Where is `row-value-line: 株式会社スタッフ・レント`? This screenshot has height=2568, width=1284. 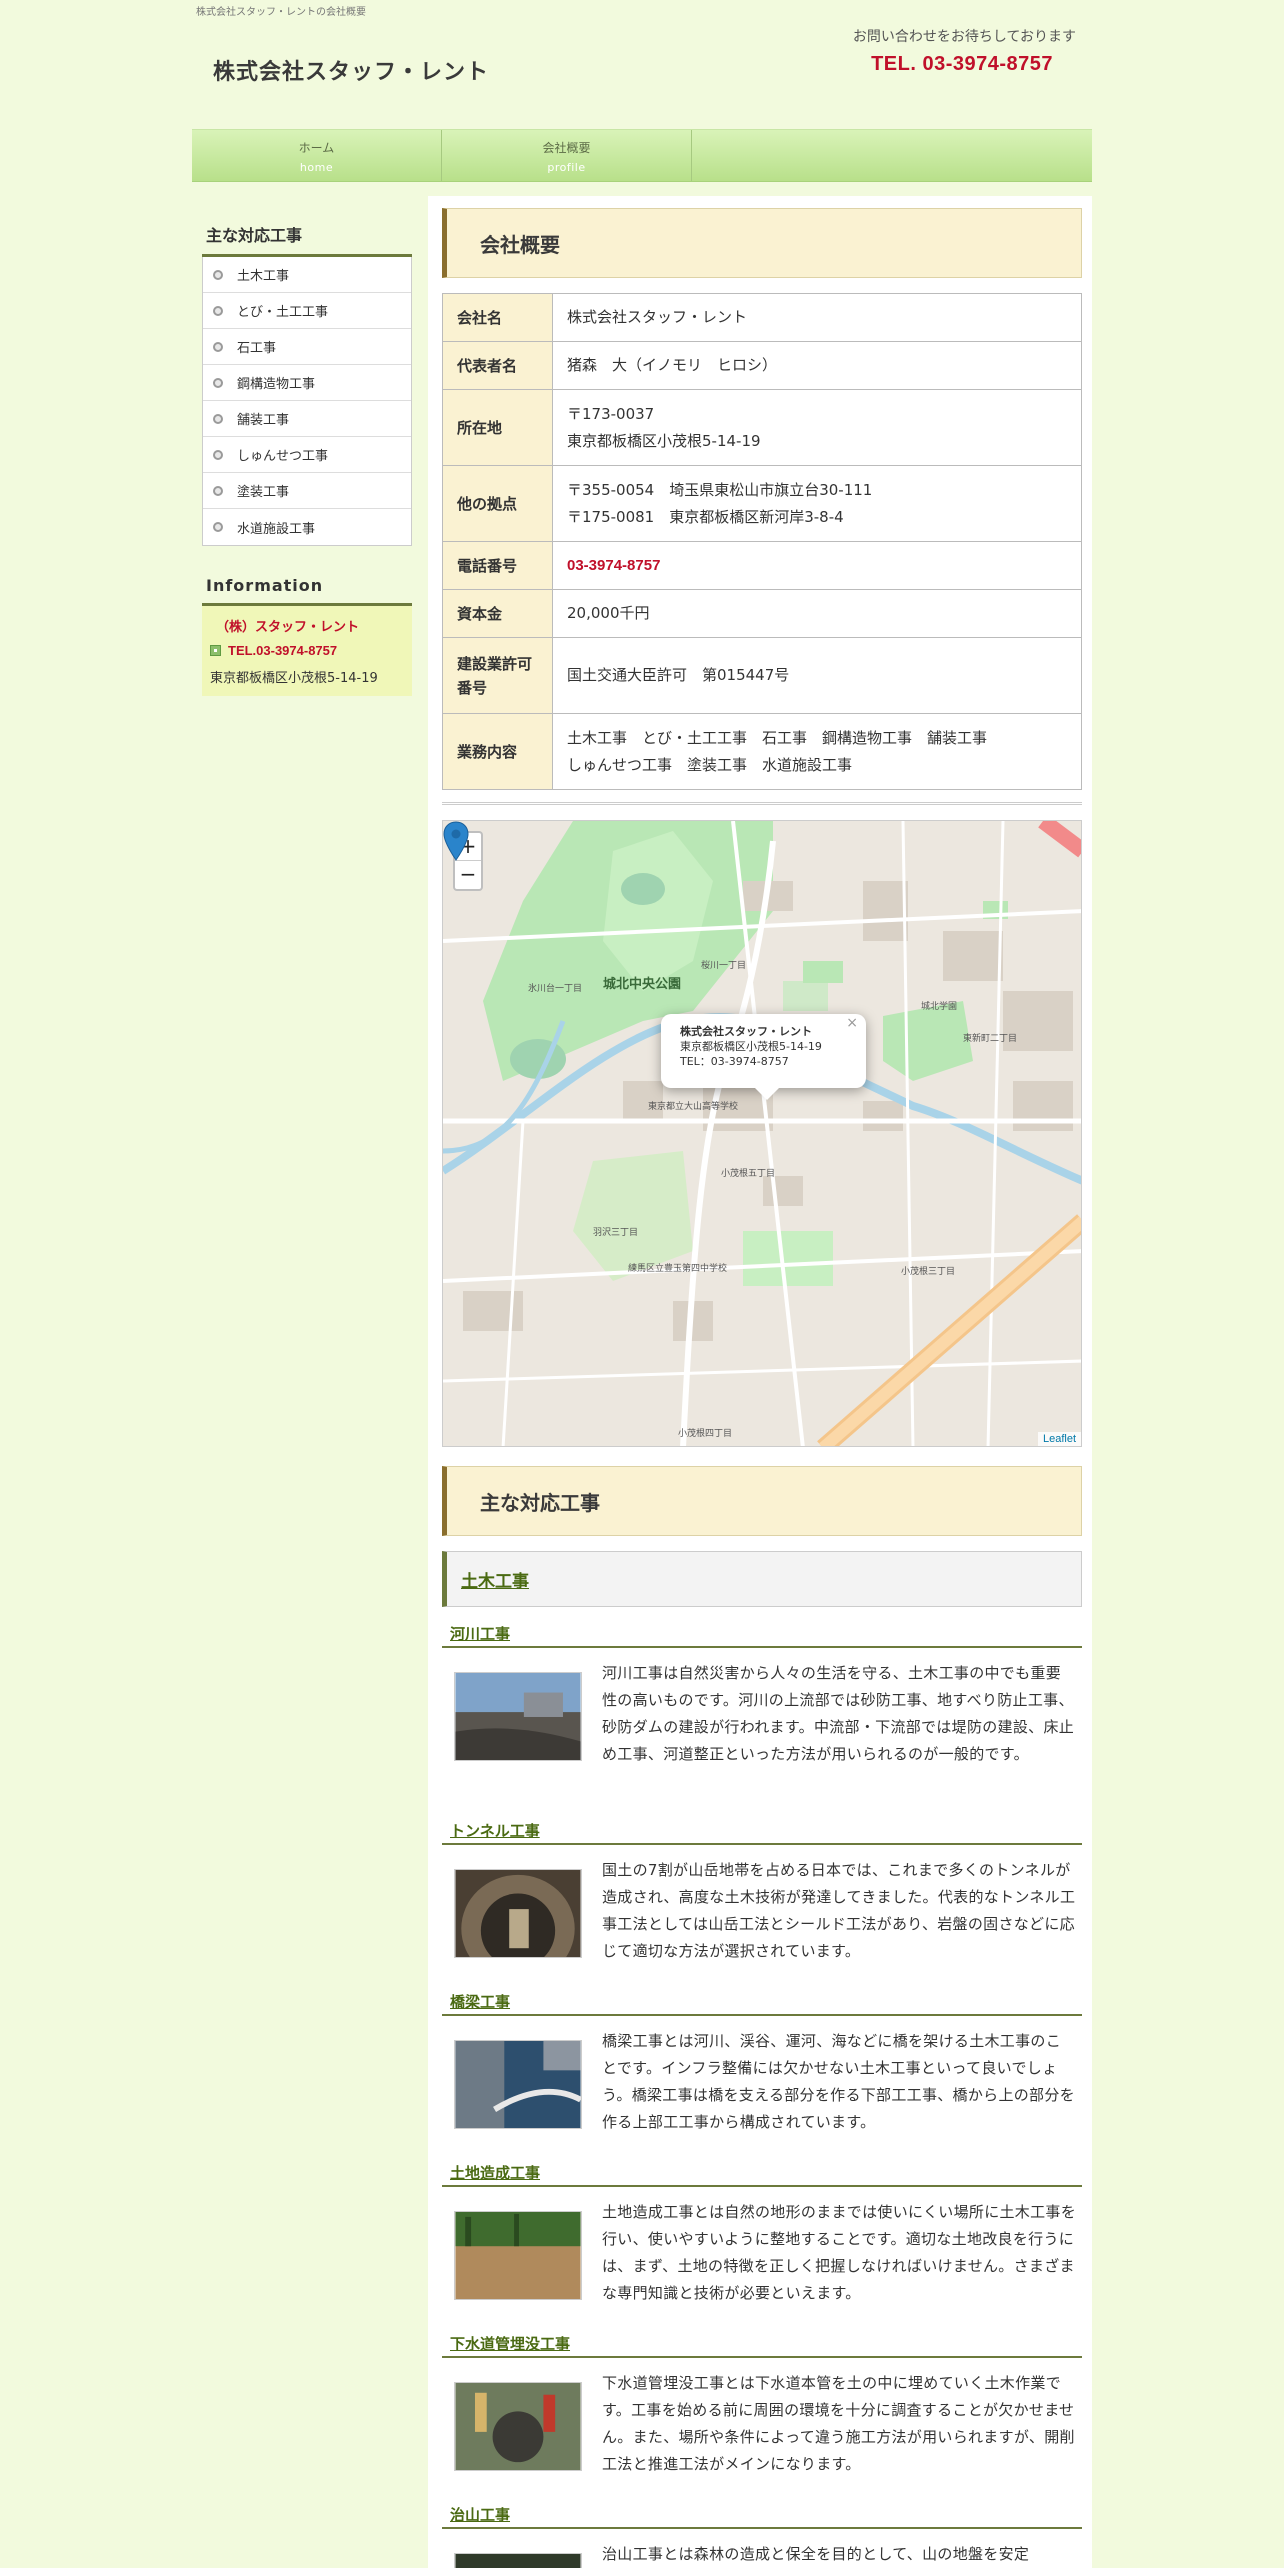 row-value-line: 株式会社スタッフ・レント is located at coordinates (657, 317).